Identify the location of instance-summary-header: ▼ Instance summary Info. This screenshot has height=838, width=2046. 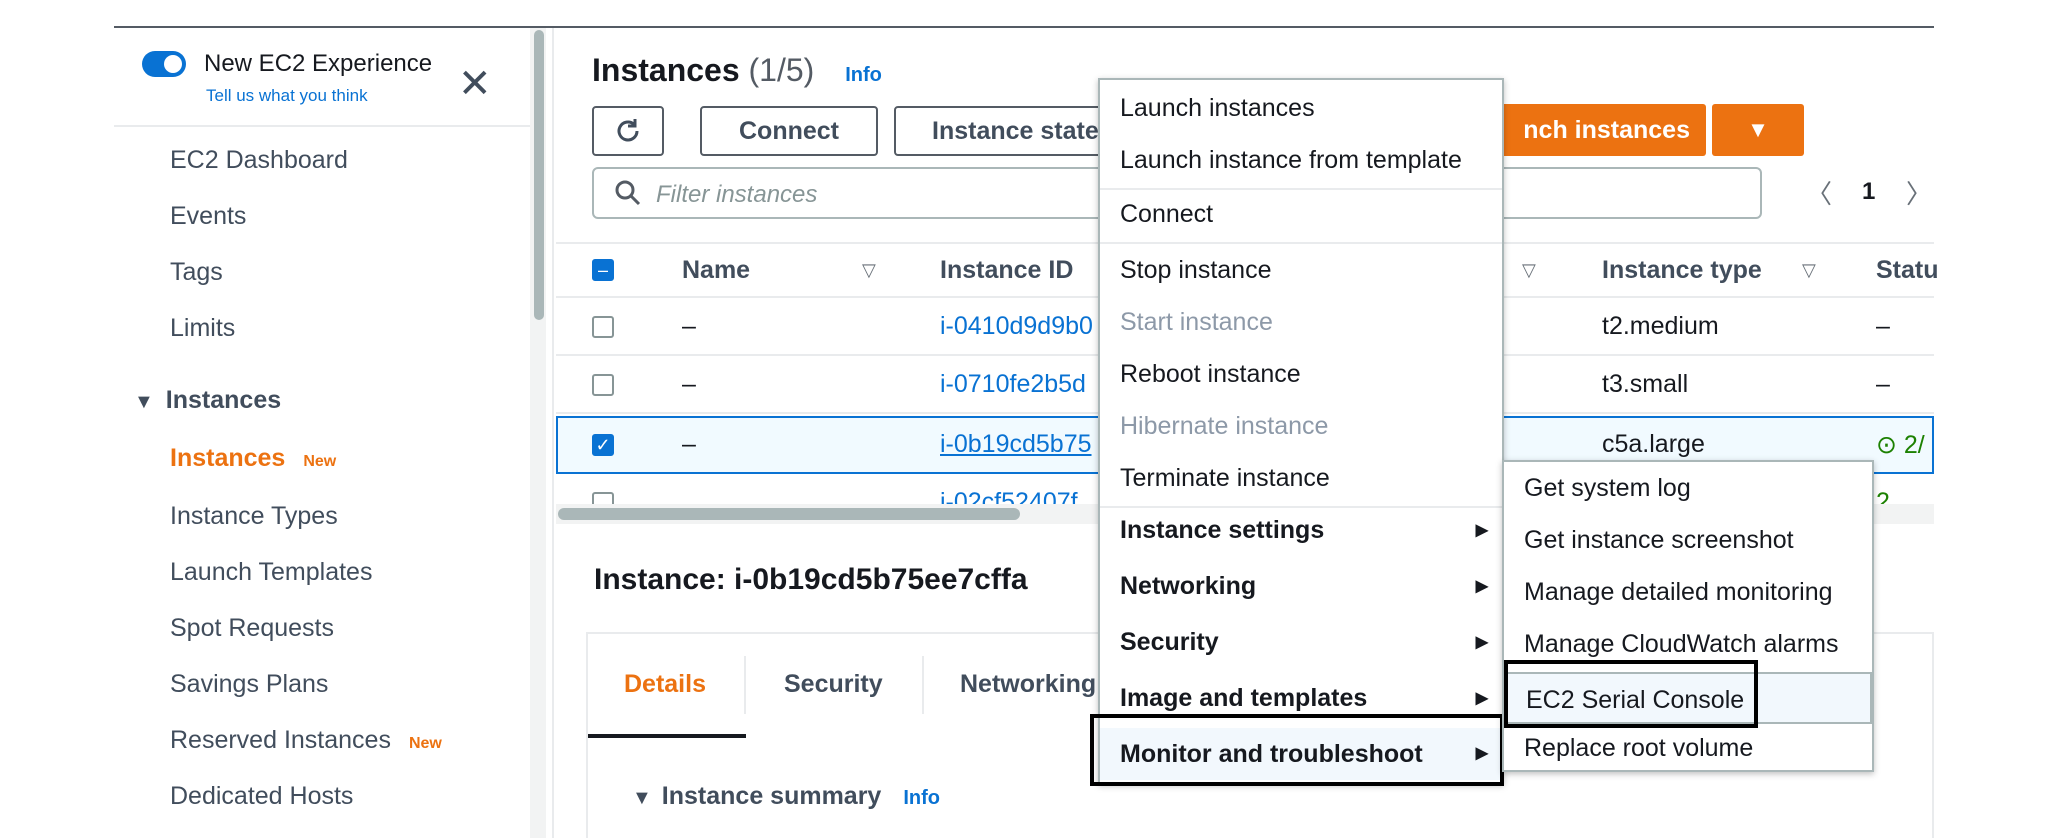
(786, 796).